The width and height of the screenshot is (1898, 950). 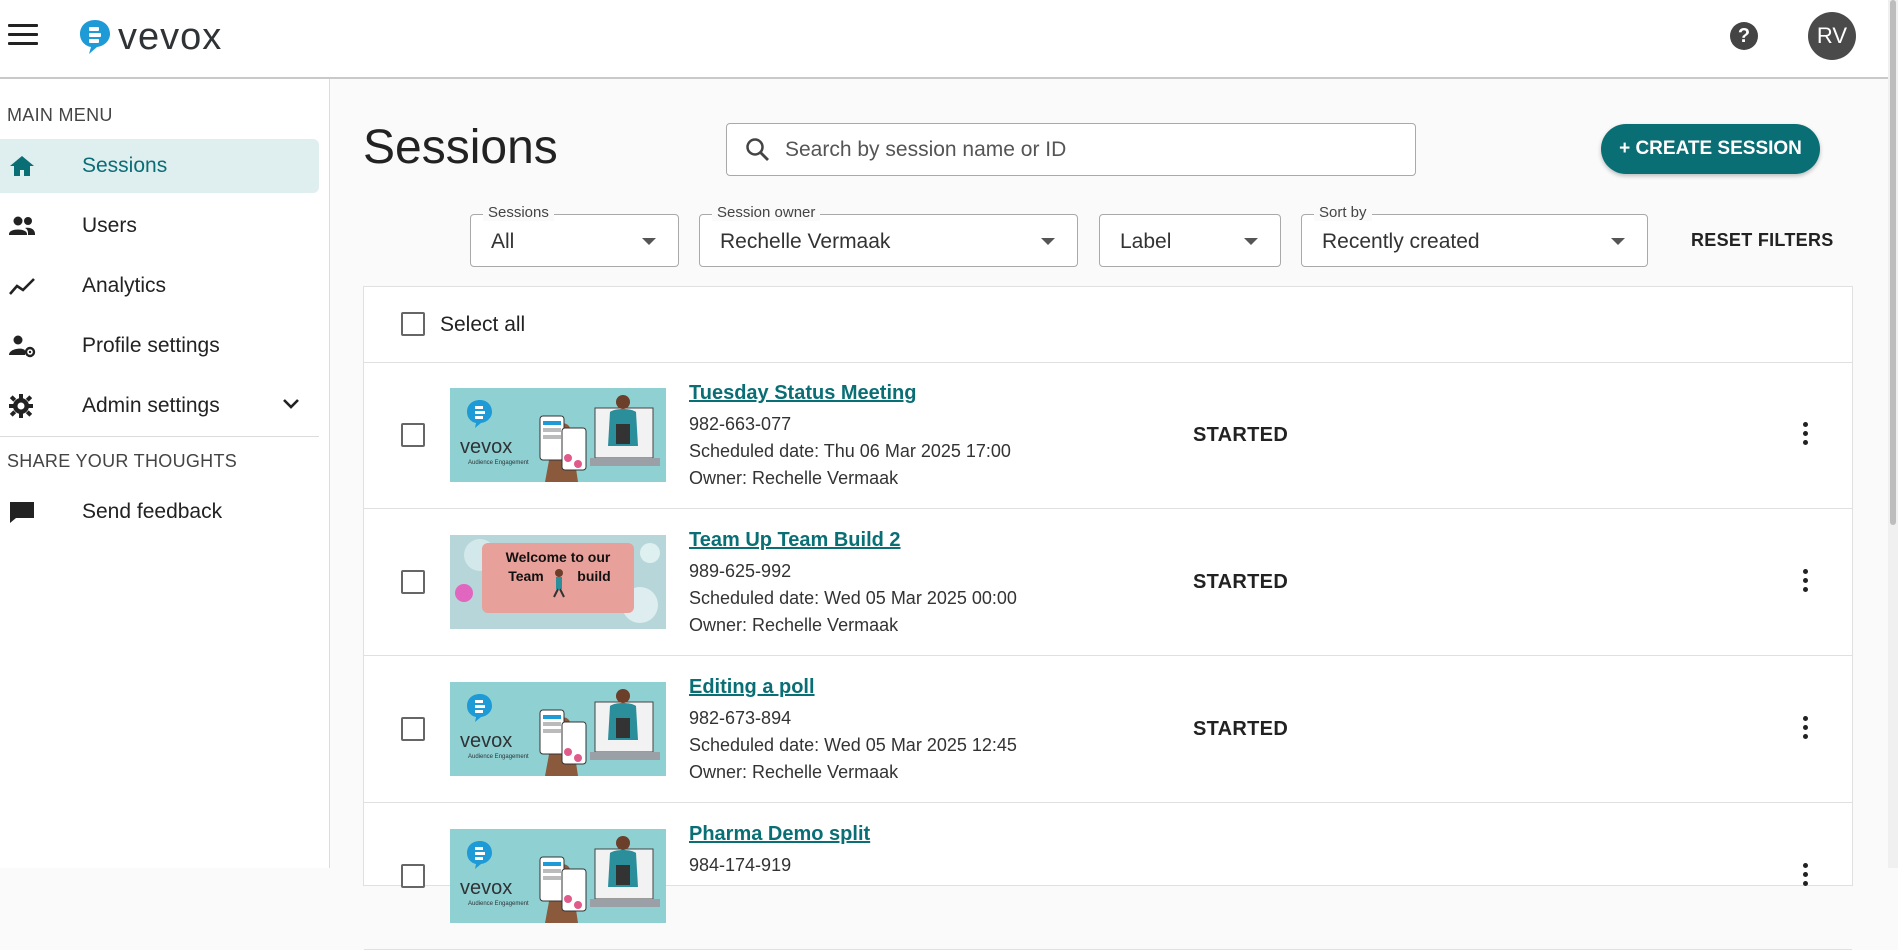 What do you see at coordinates (757, 149) in the screenshot?
I see `search-icon` at bounding box center [757, 149].